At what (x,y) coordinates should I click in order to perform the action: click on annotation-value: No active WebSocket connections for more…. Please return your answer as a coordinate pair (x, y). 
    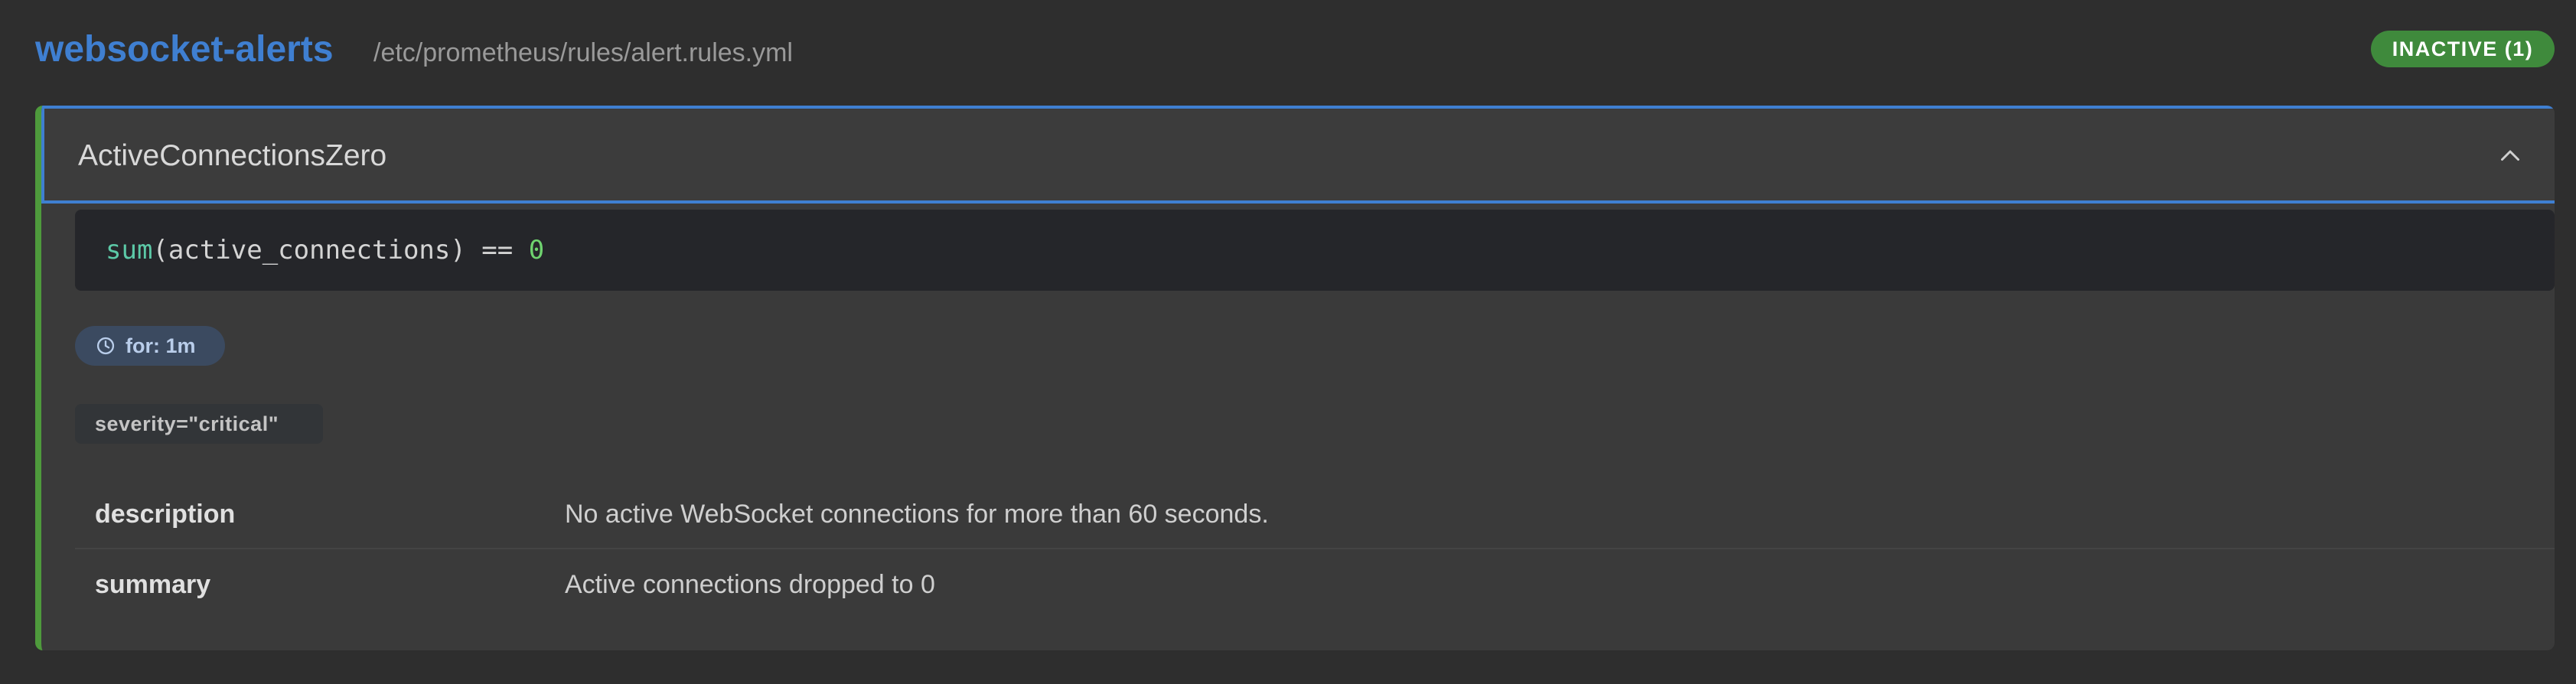
    Looking at the image, I should click on (917, 514).